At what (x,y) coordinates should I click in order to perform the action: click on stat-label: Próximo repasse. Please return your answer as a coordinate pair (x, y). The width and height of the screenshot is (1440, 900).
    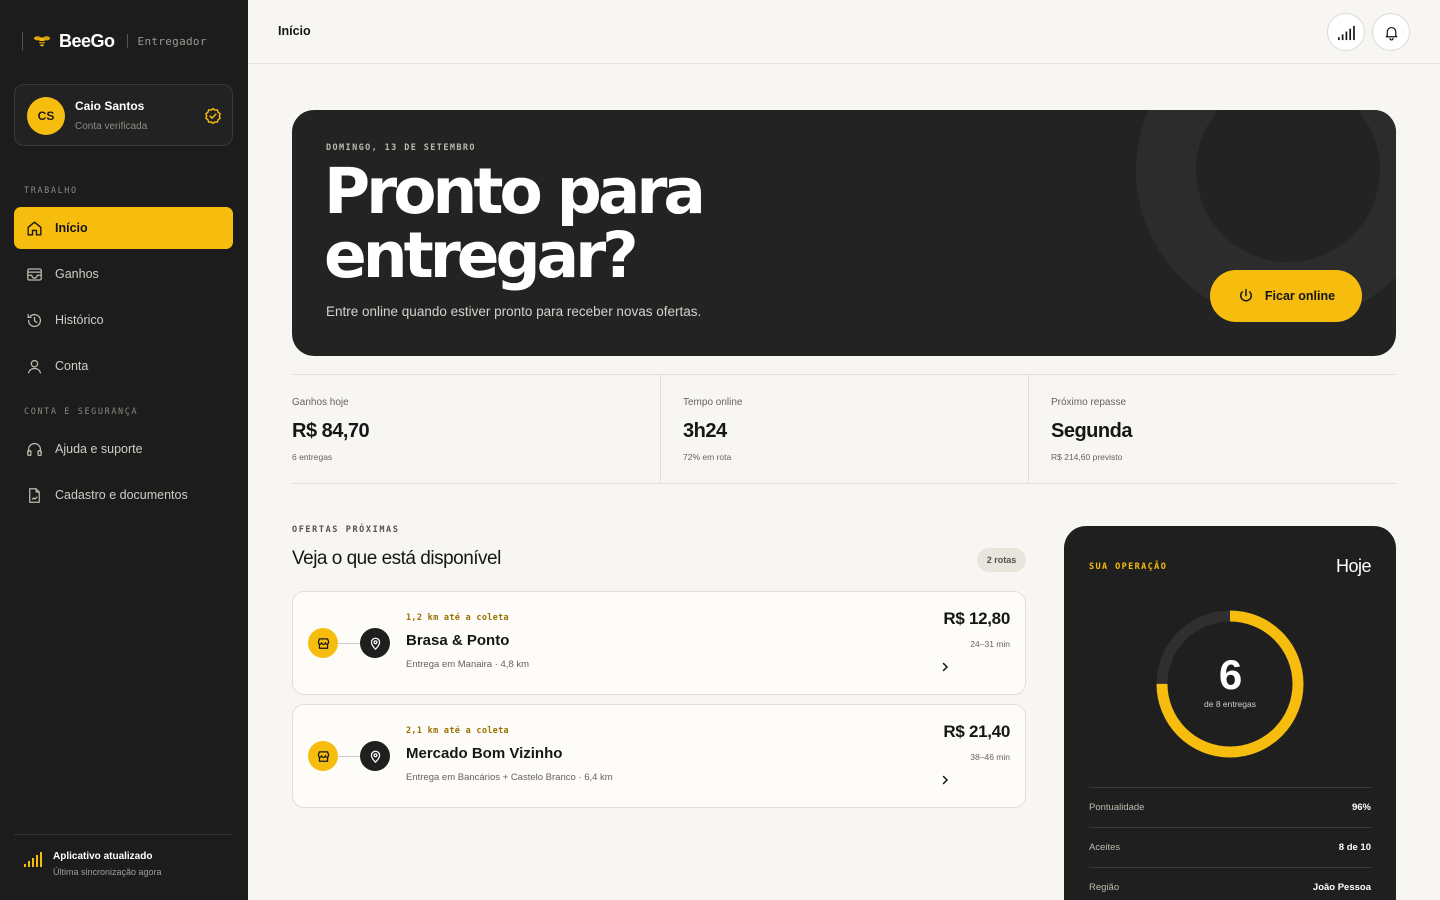
    Looking at the image, I should click on (1089, 402).